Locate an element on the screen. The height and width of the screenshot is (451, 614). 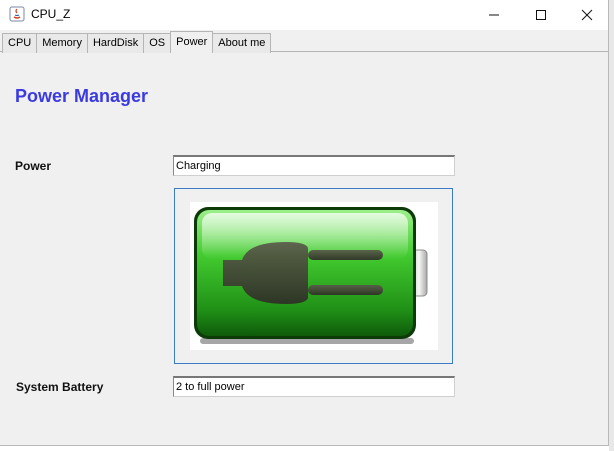
system-battery-label: System Battery is located at coordinates (60, 387).